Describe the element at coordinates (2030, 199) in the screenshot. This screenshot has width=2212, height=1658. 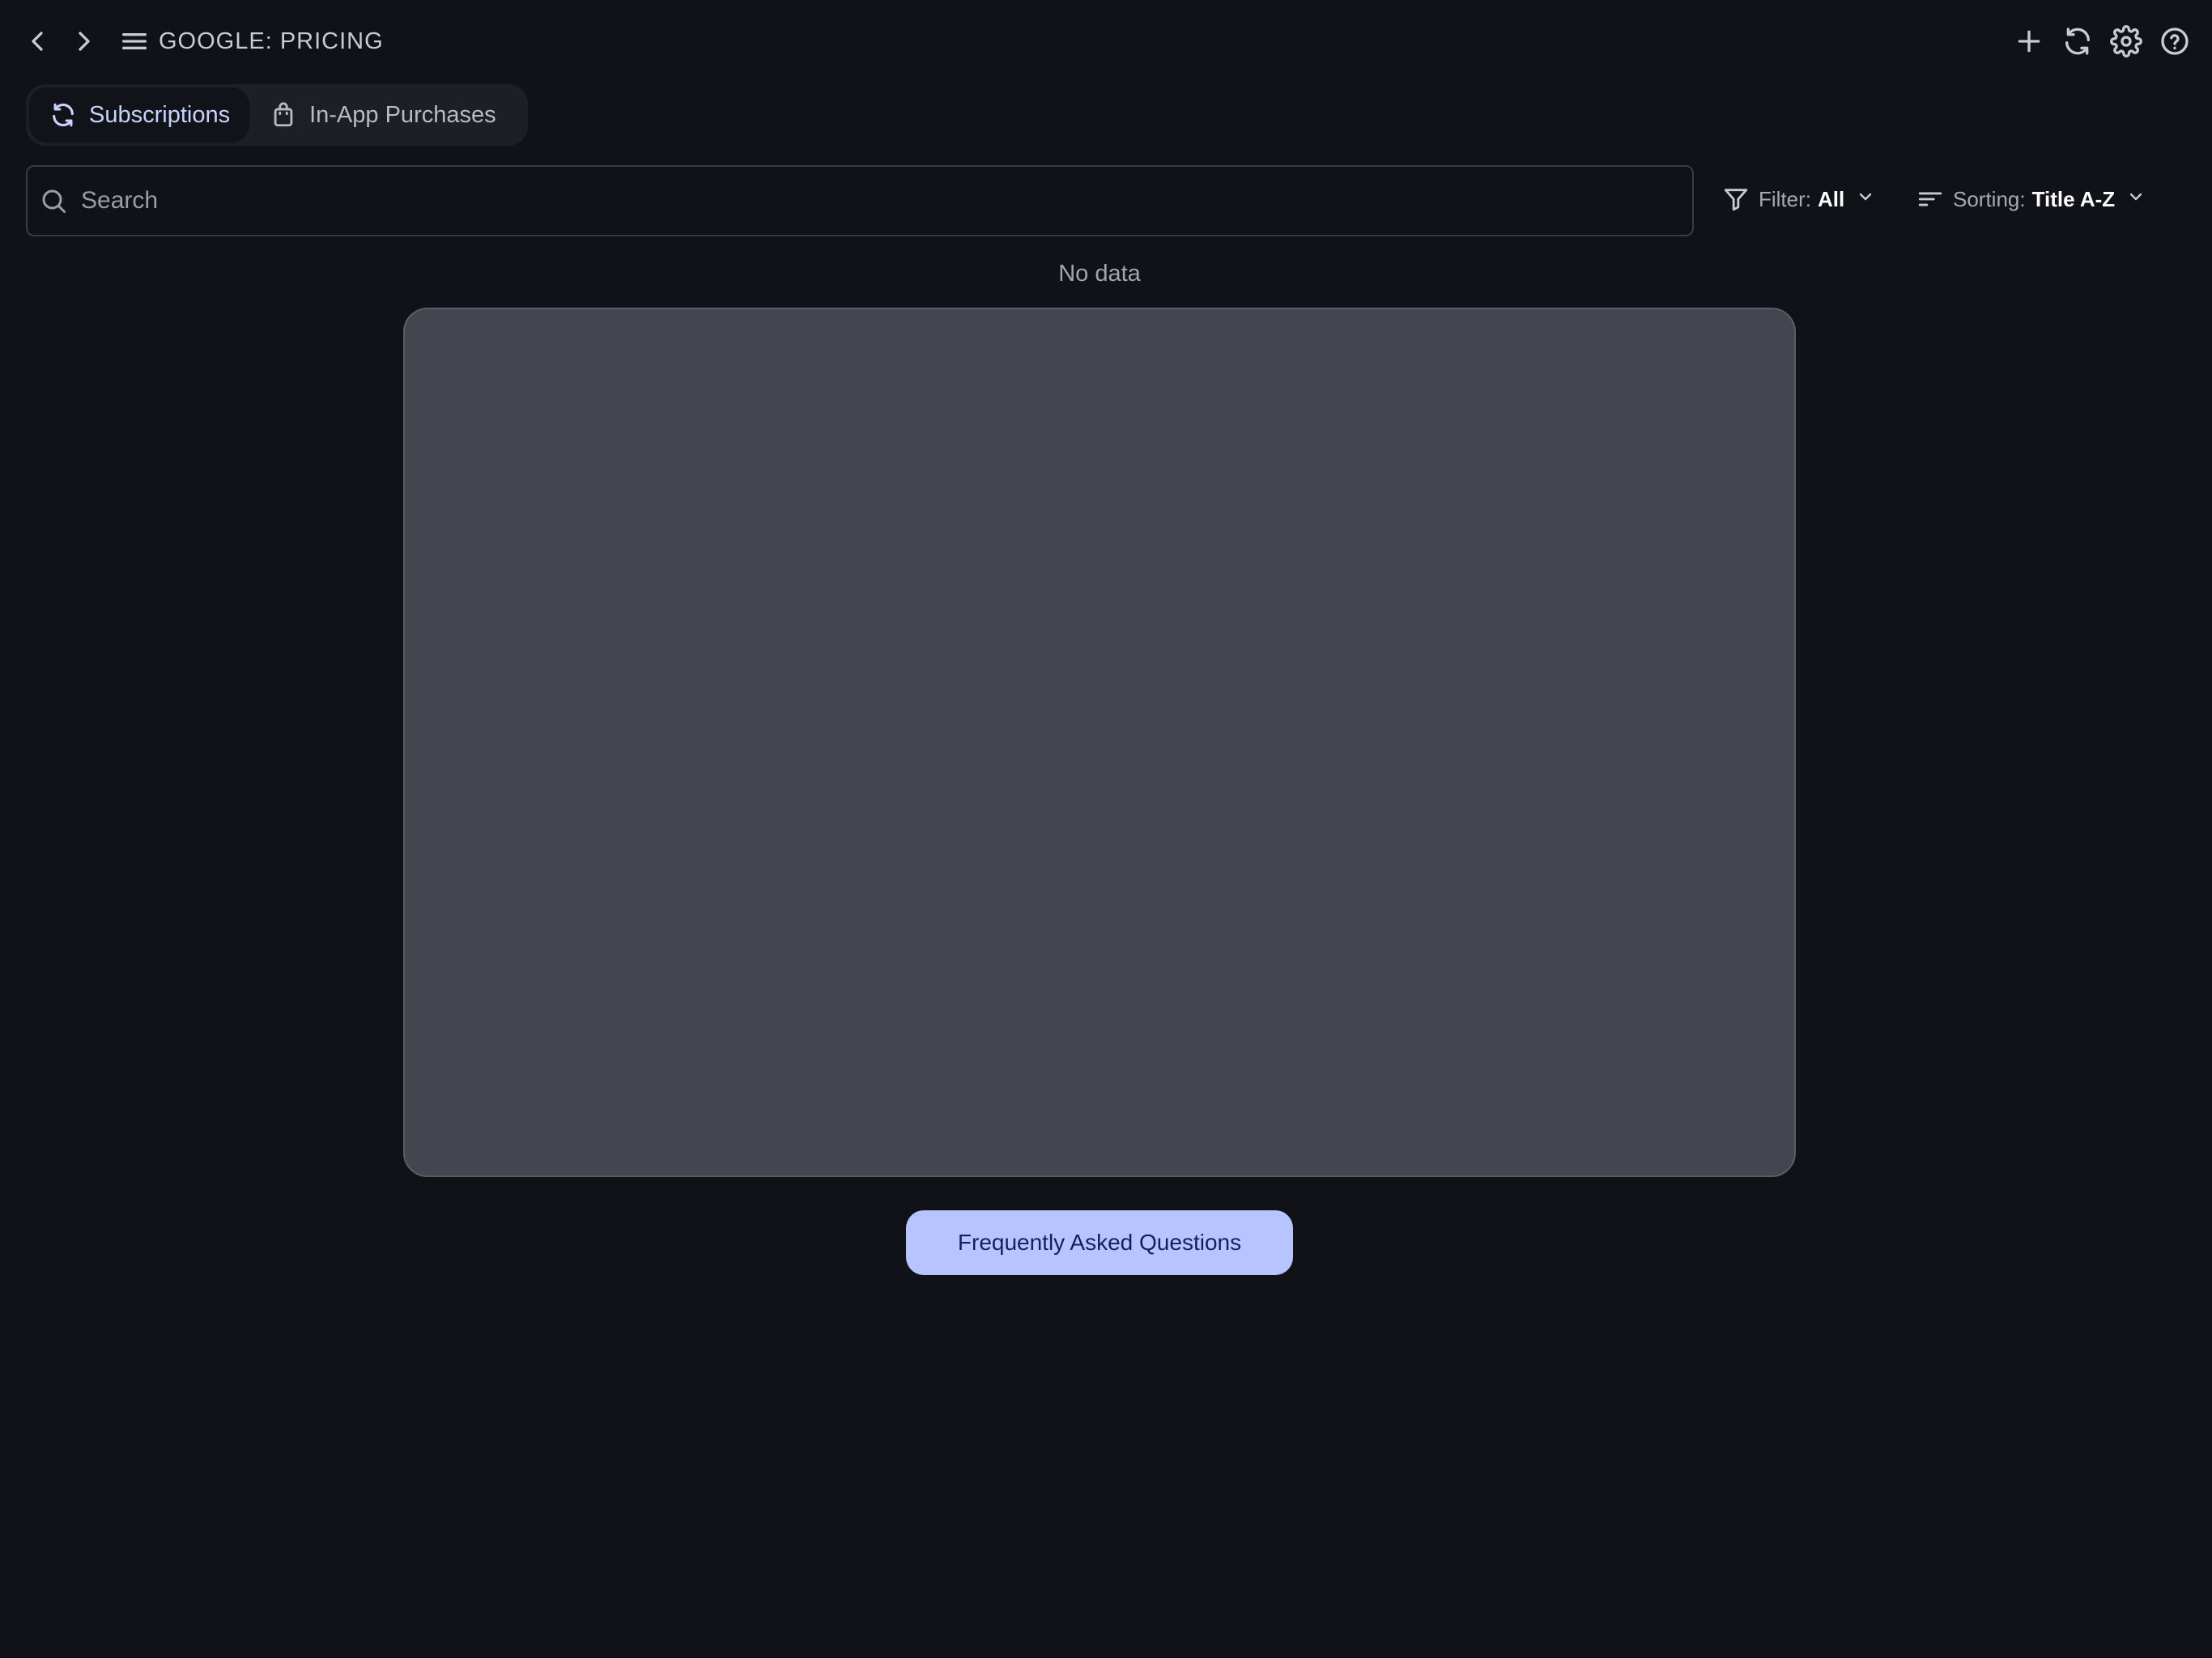
I see `sorting-dropdown: Sorting: Title A-Z` at that location.